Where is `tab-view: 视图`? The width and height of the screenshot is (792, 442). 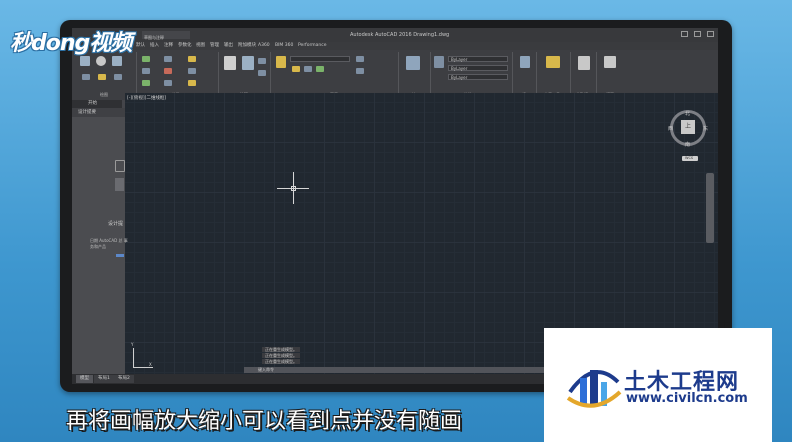 tab-view: 视图 is located at coordinates (200, 46).